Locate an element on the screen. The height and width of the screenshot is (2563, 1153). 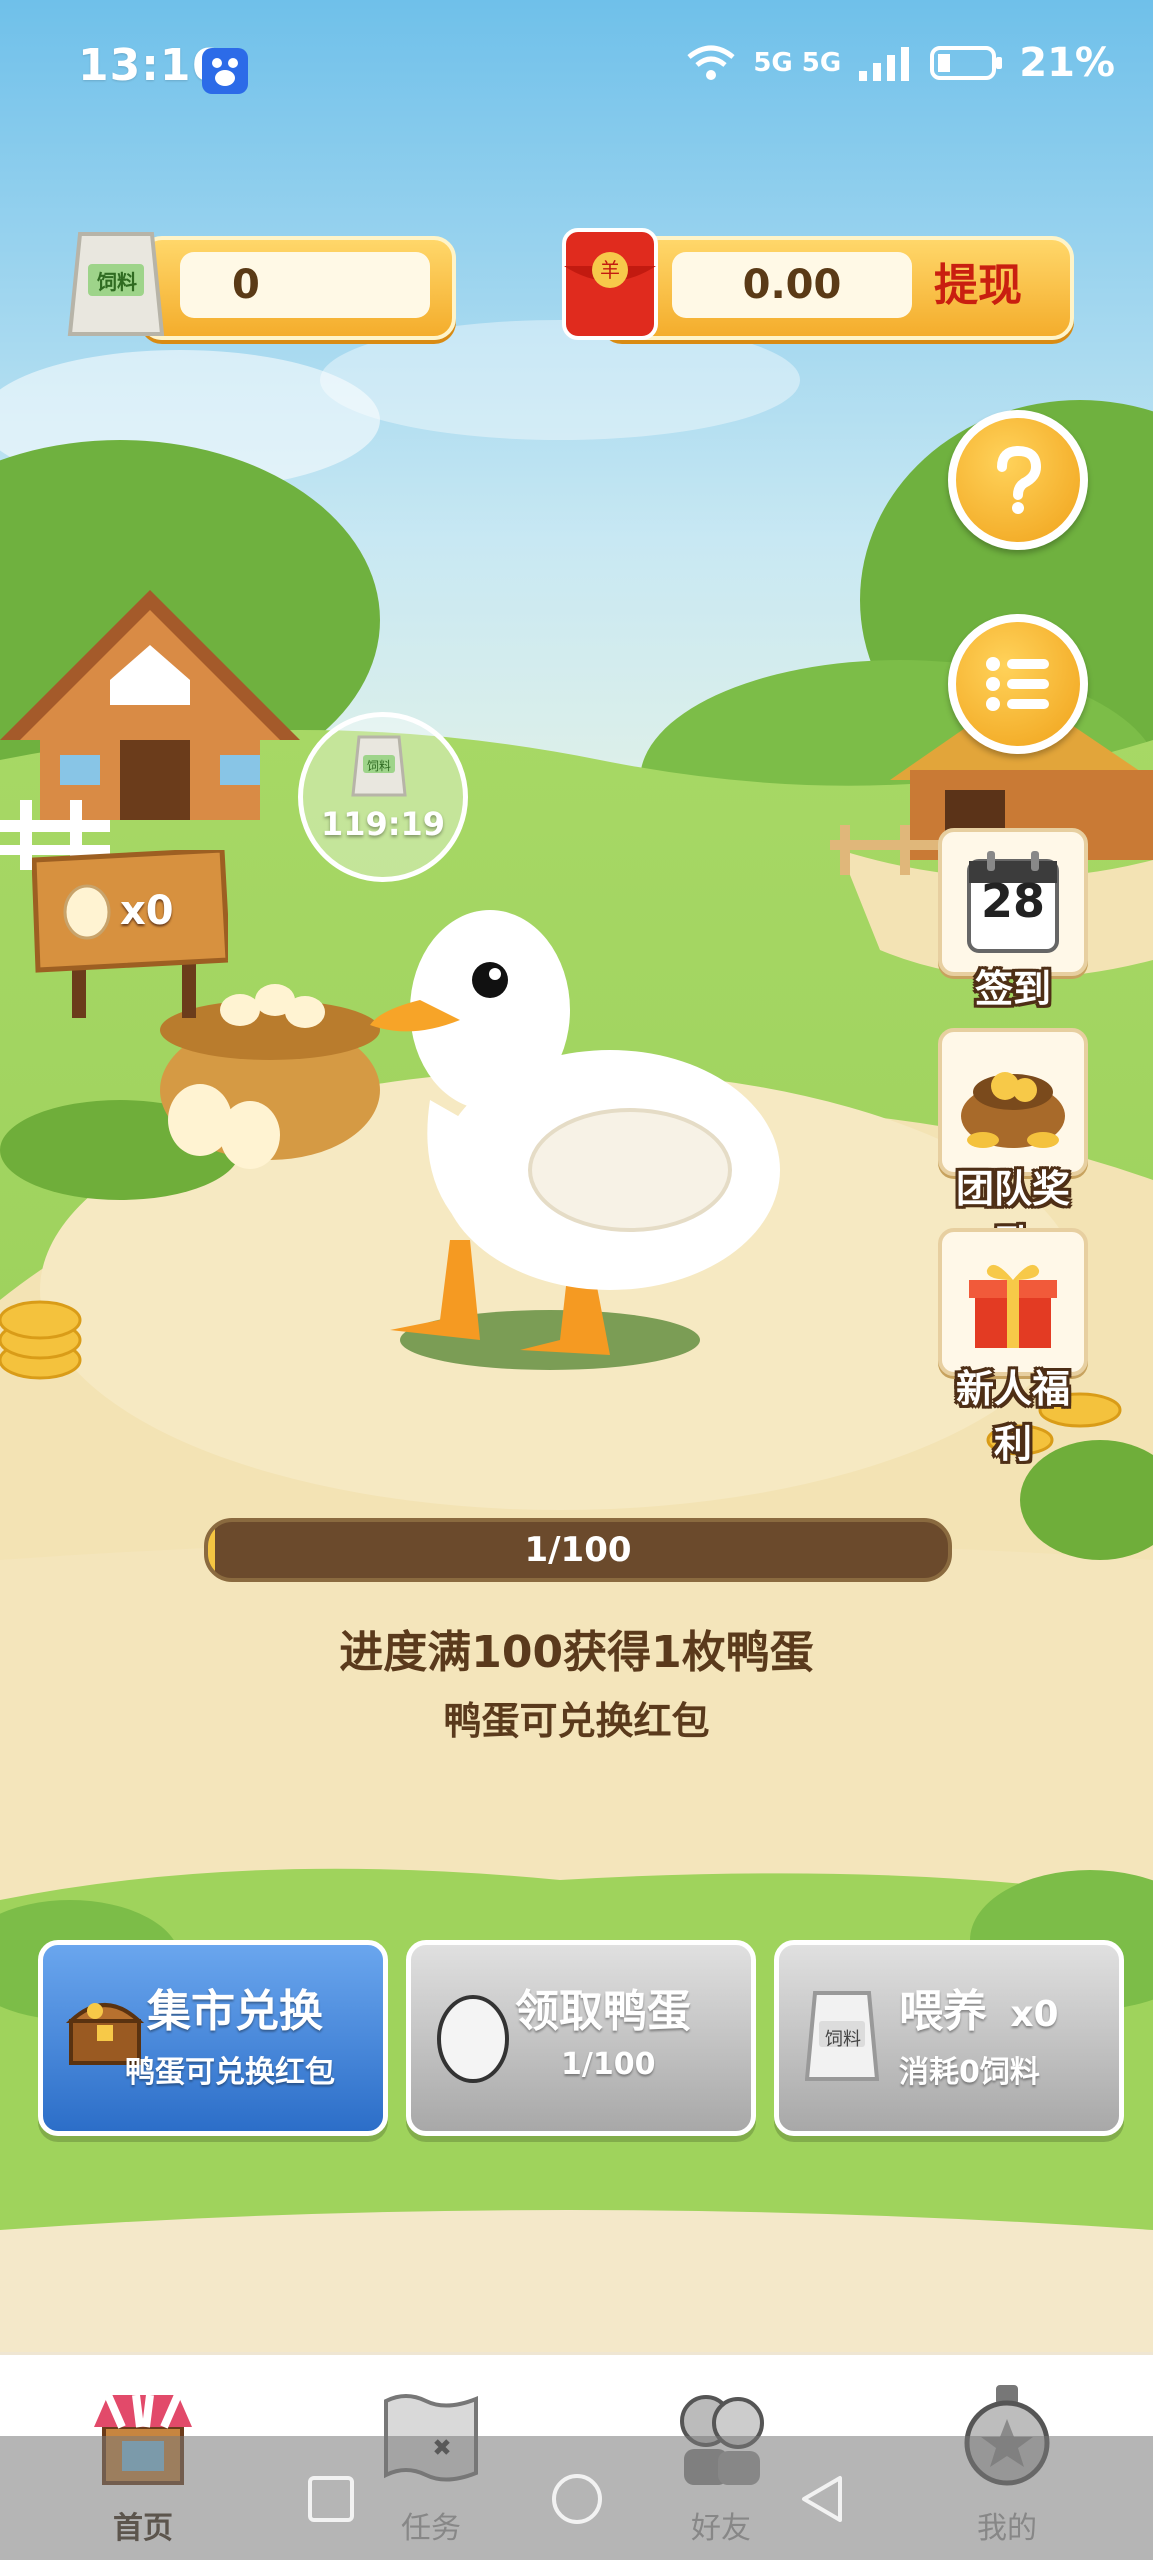
duck is located at coordinates (580, 1140).